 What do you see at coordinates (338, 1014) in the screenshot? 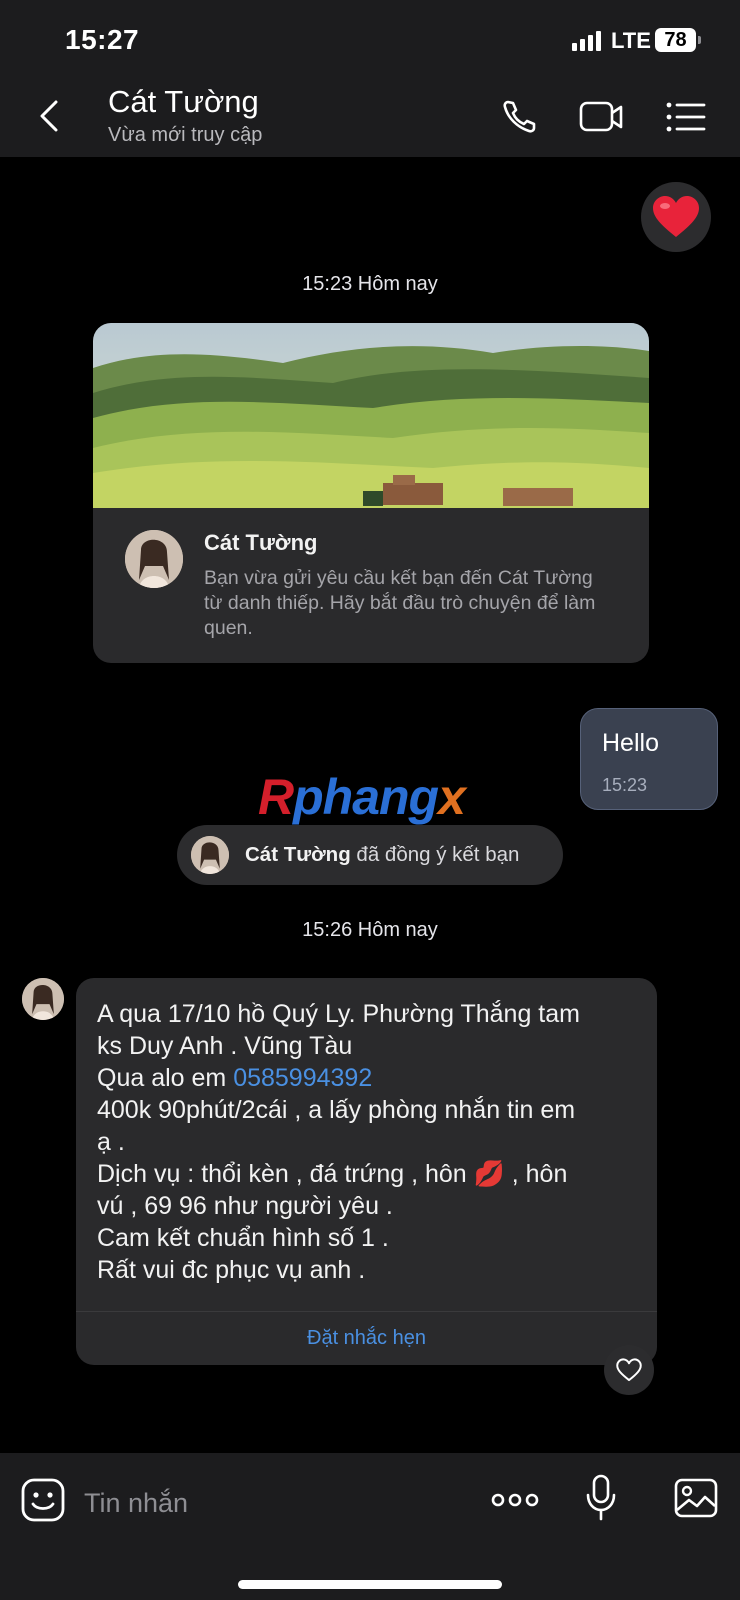
I see `message-line: A qua 17/10 hồ Quý Ly. Phường Thắng tam` at bounding box center [338, 1014].